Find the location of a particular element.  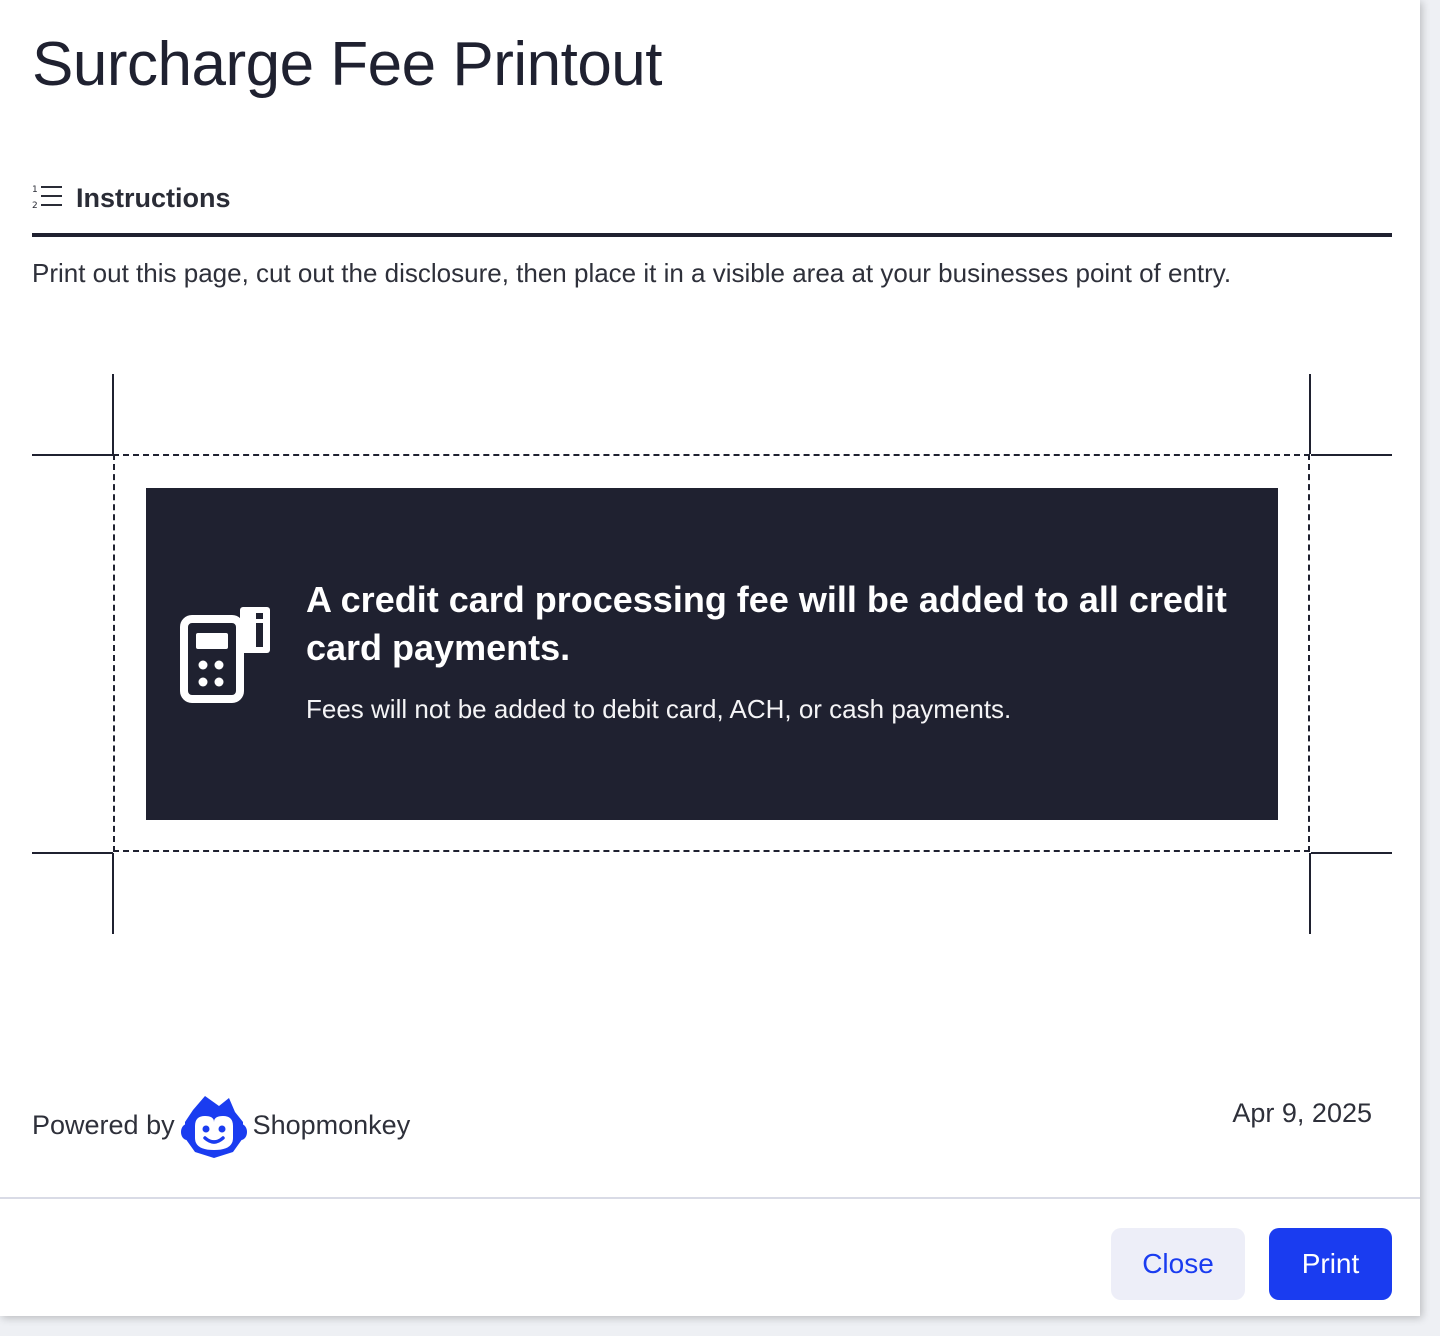

page-title: Surcharge Fee Printout is located at coordinates (347, 64).